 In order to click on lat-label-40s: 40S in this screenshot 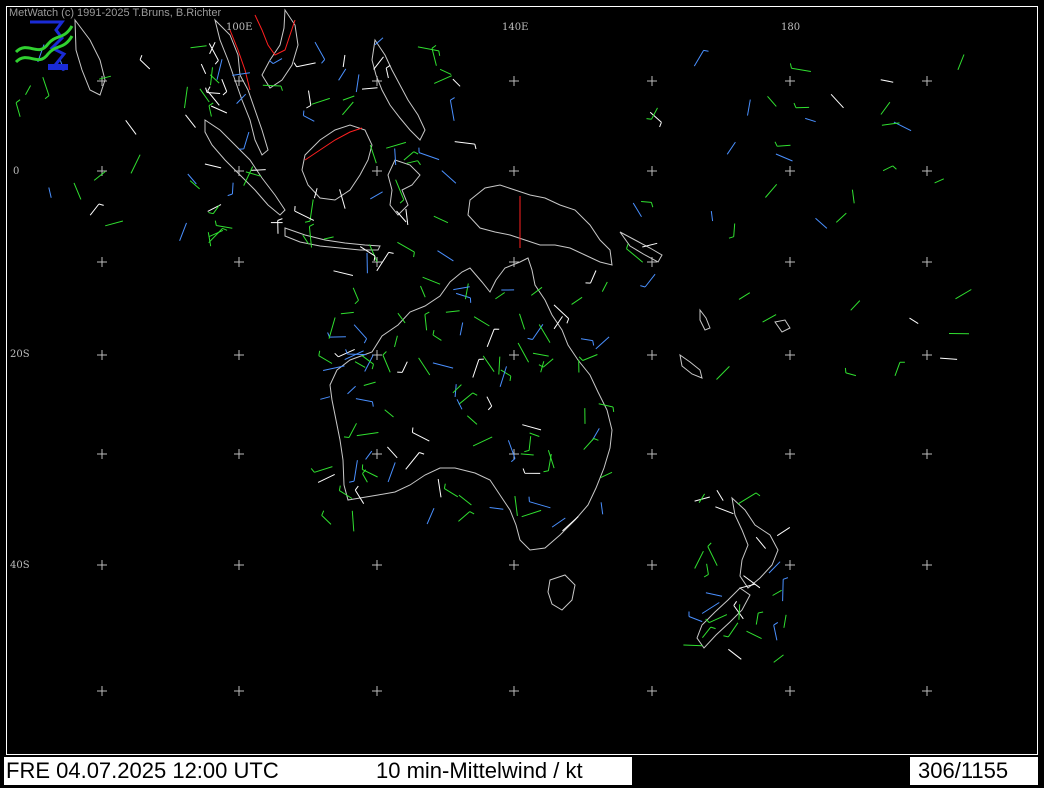, I will do `click(20, 565)`.